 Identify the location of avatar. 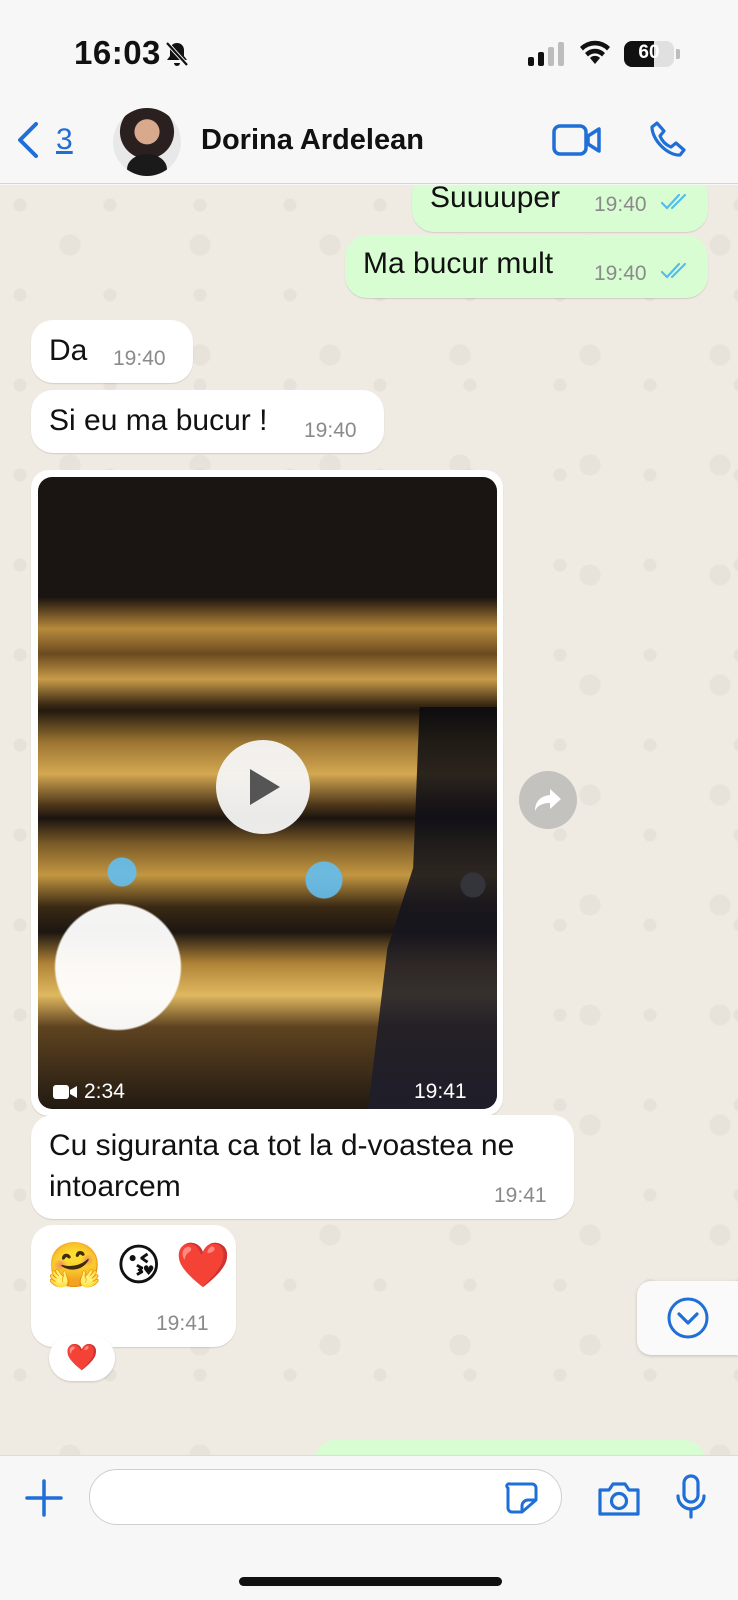
(147, 142).